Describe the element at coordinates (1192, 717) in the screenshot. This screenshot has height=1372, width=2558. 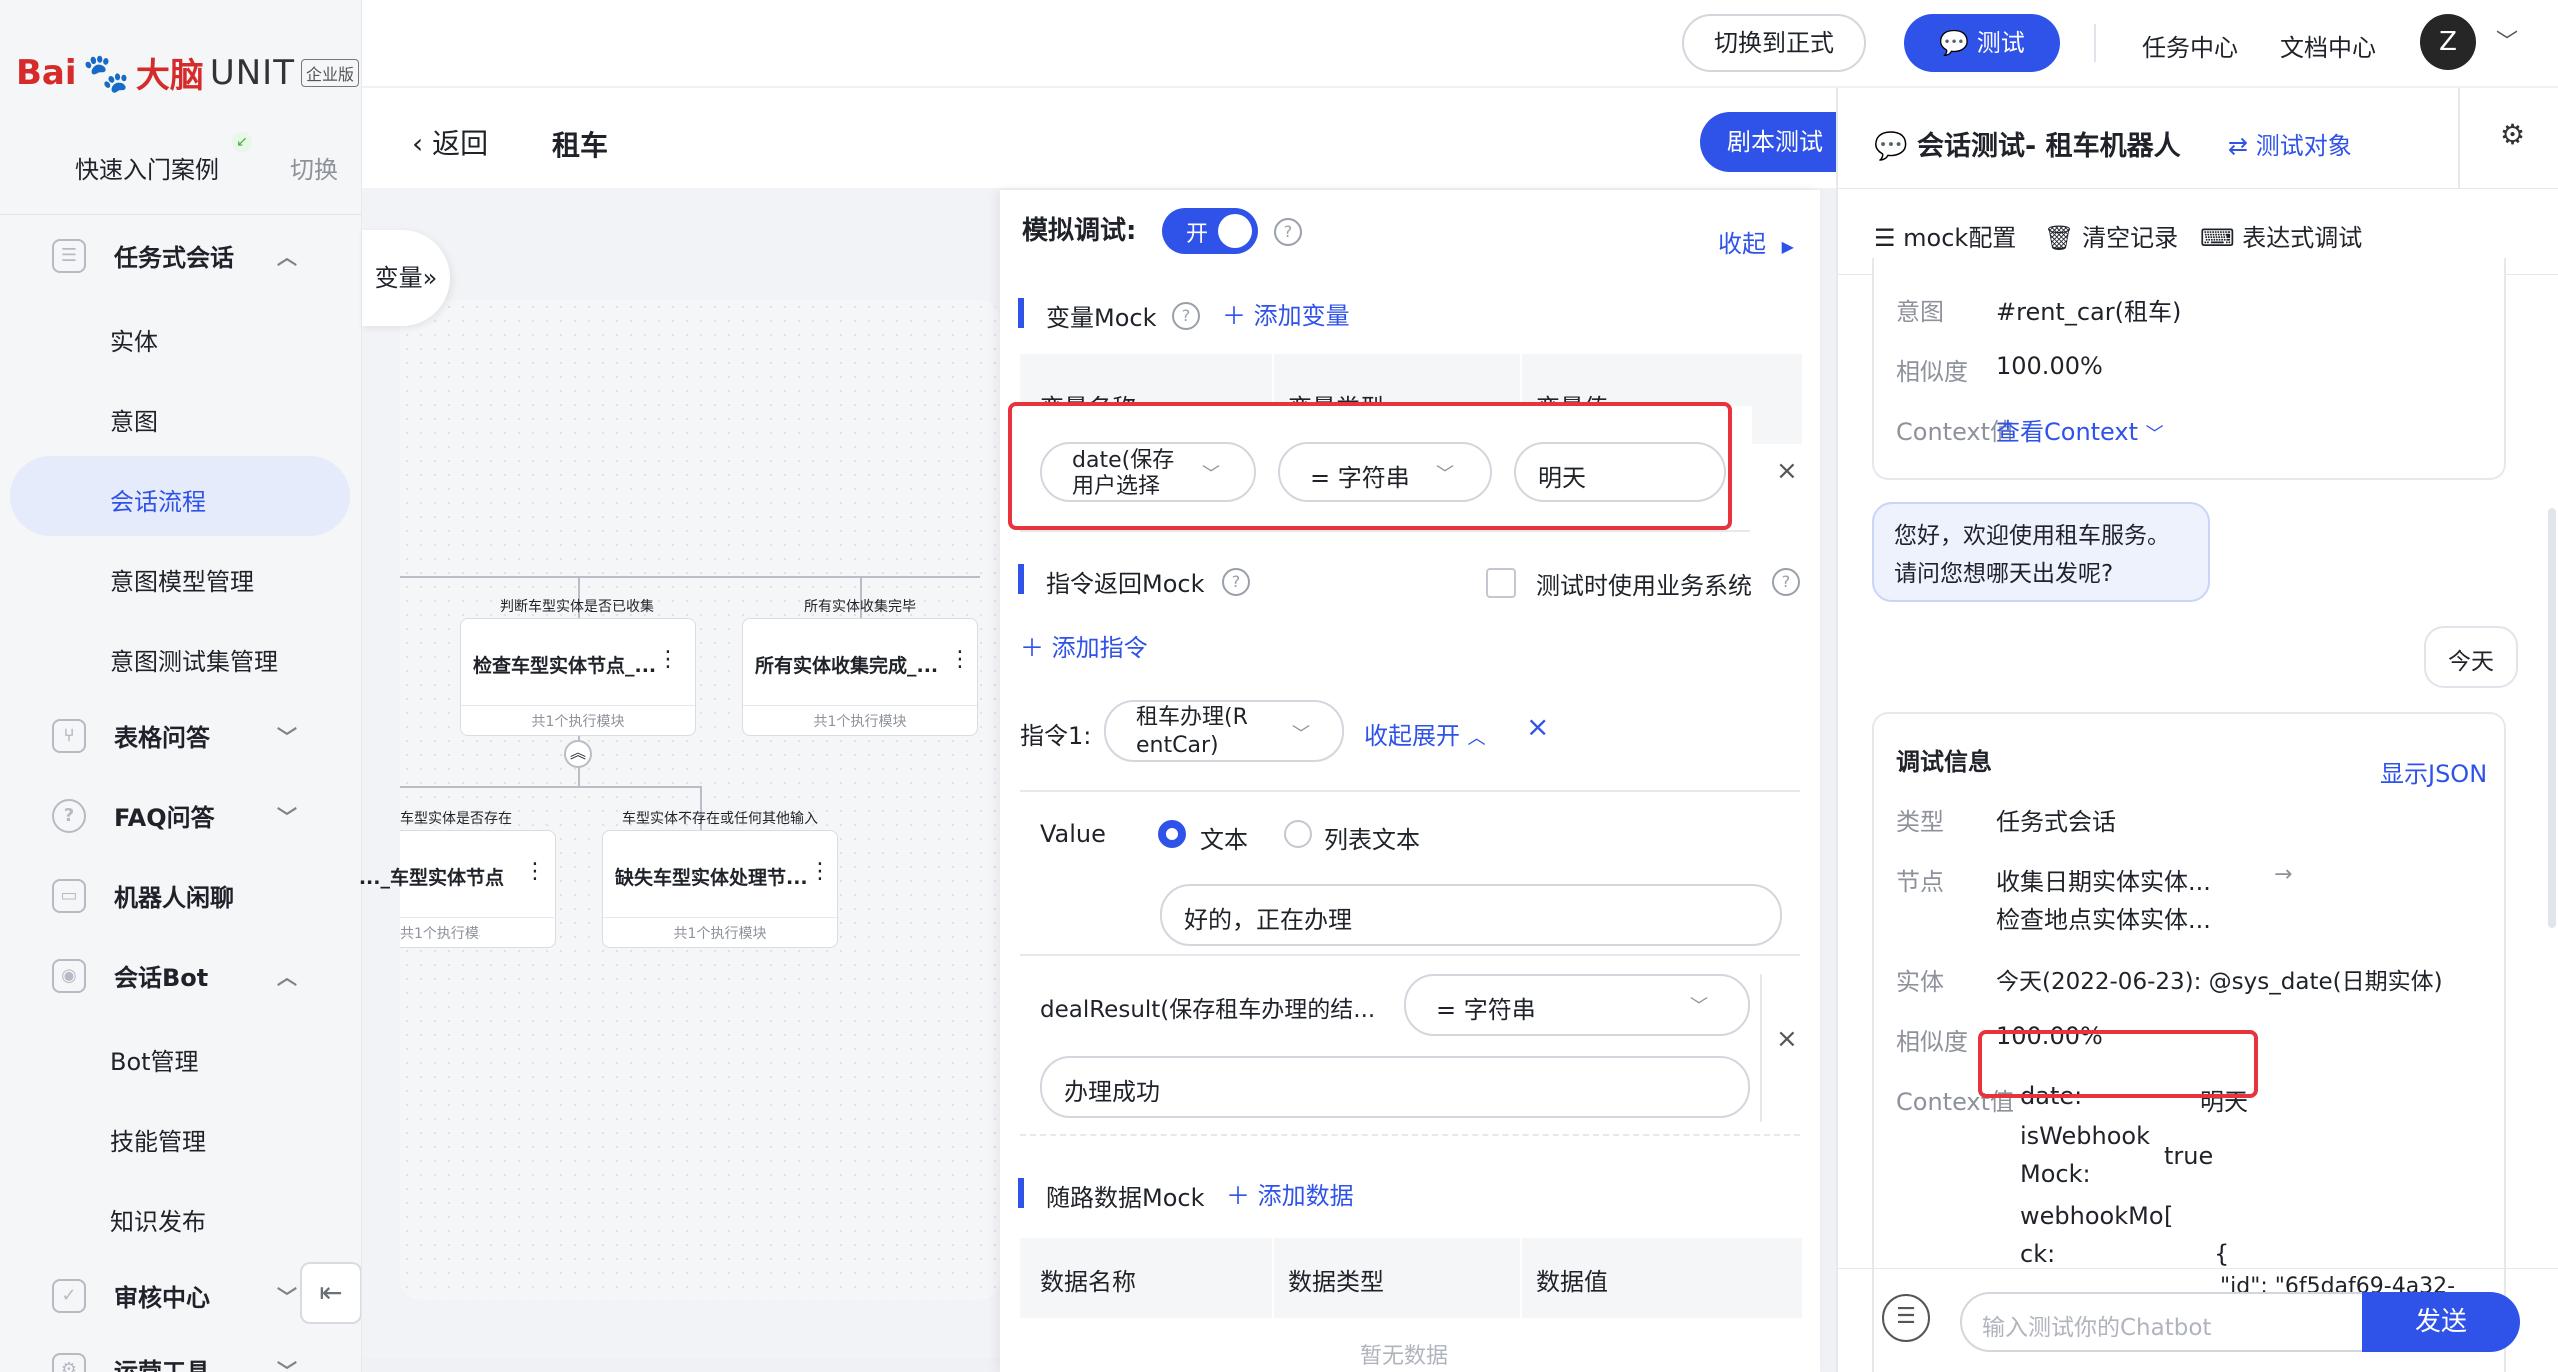
I see `command-line1: 租车办理(R` at that location.